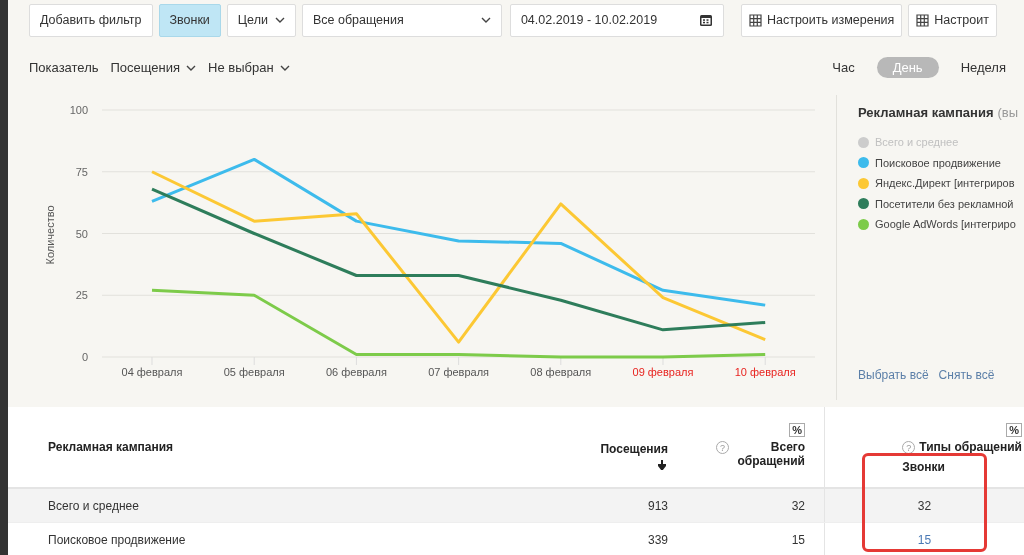 The height and width of the screenshot is (555, 1024). I want to click on y-tick-label: 50, so click(81, 233).